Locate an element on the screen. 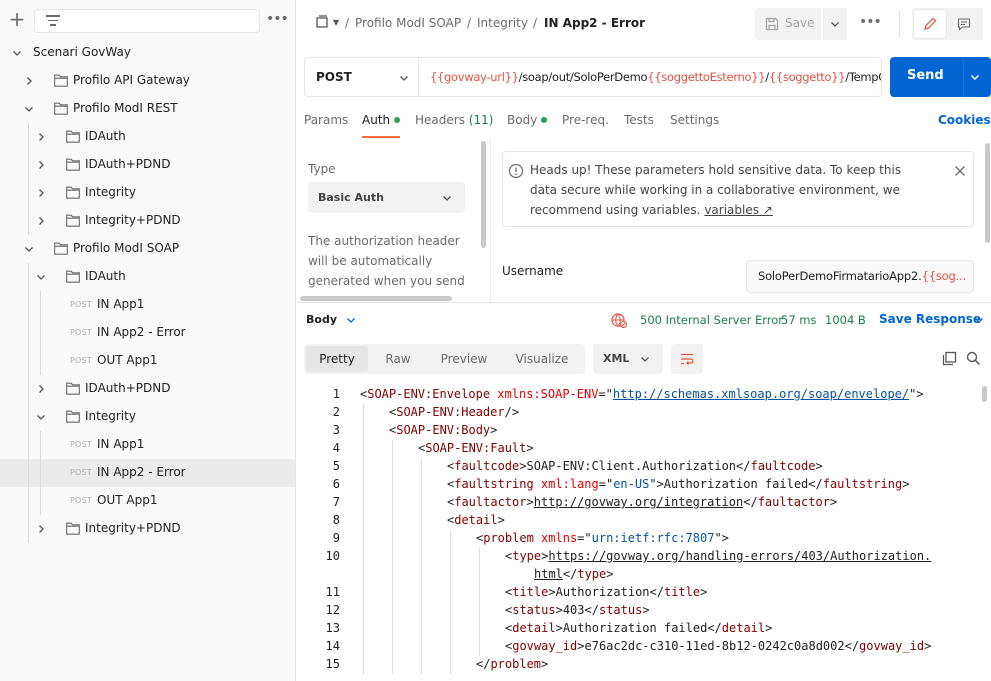 The image size is (991, 681). save-button: Save is located at coordinates (788, 24).